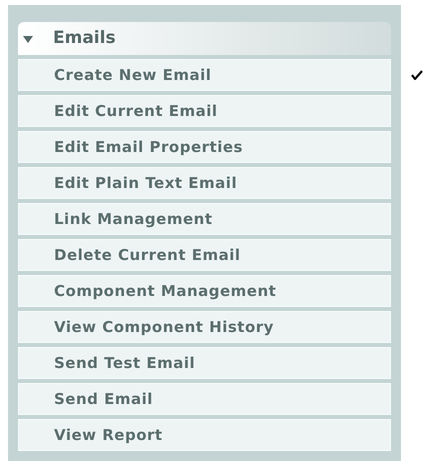  What do you see at coordinates (28, 39) in the screenshot?
I see `expand-triangle-icon` at bounding box center [28, 39].